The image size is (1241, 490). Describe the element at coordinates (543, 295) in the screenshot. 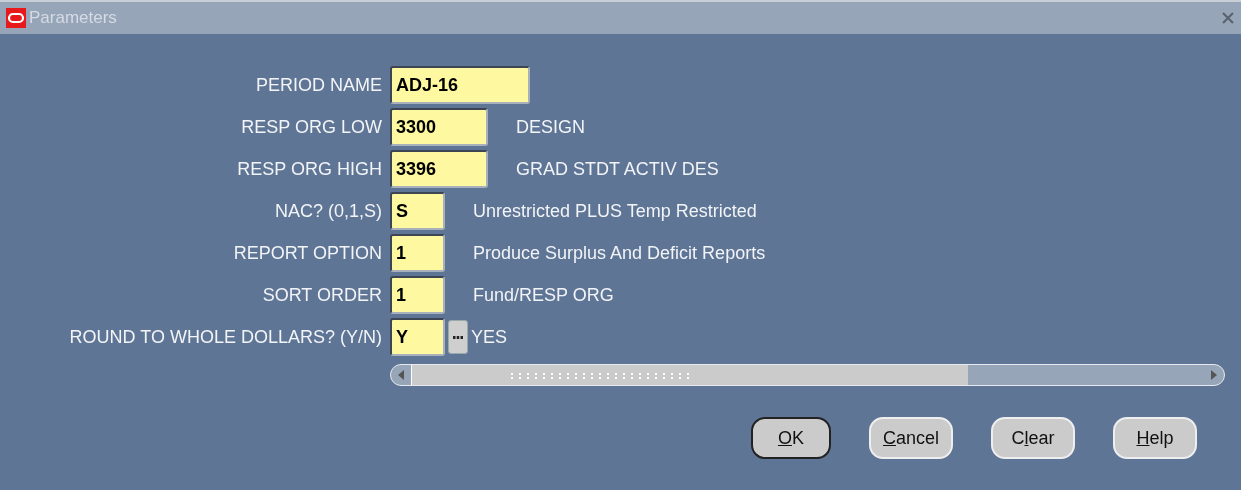

I see `field-description: Fund/RESP ORG` at that location.